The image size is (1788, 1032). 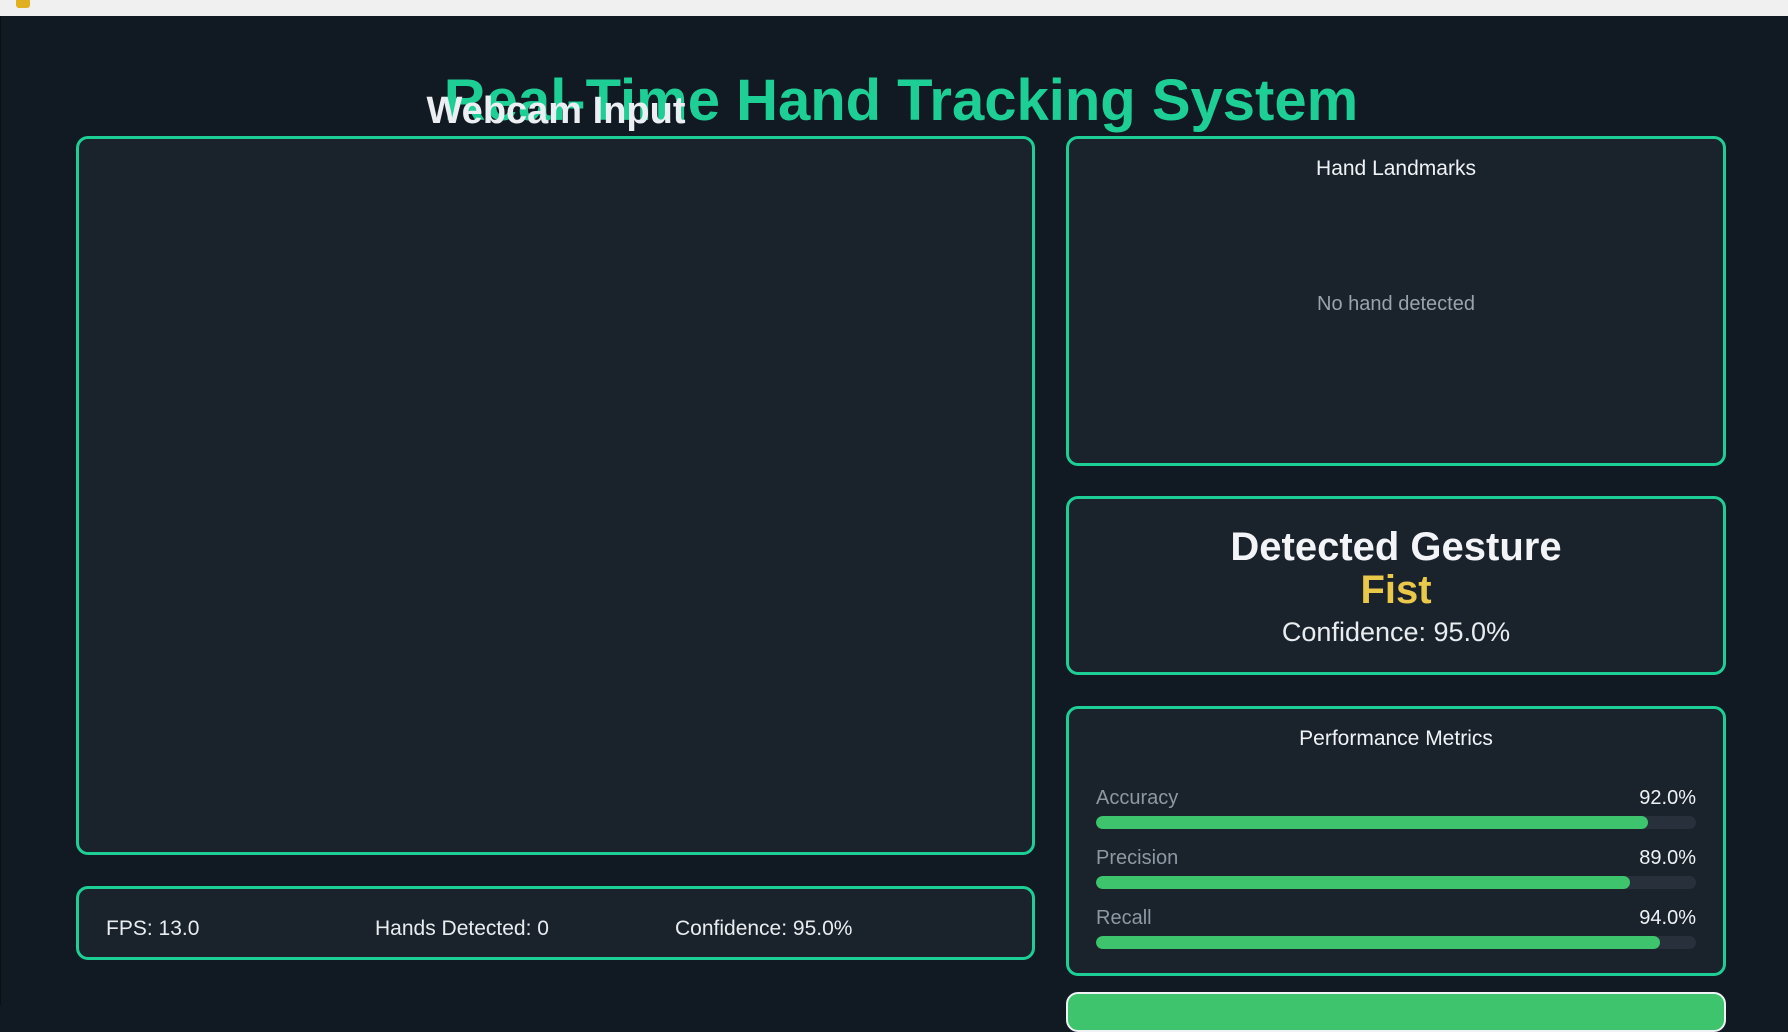 What do you see at coordinates (1396, 168) in the screenshot?
I see `hand-landmarks-title: Hand Landmarks` at bounding box center [1396, 168].